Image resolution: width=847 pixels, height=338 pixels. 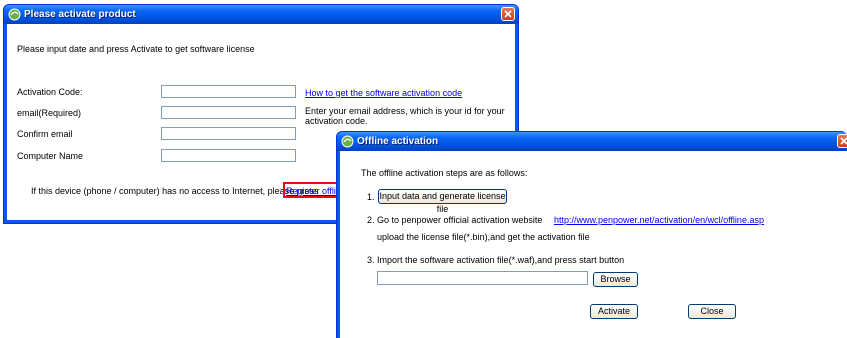 What do you see at coordinates (228, 91) in the screenshot?
I see `activation-code-input` at bounding box center [228, 91].